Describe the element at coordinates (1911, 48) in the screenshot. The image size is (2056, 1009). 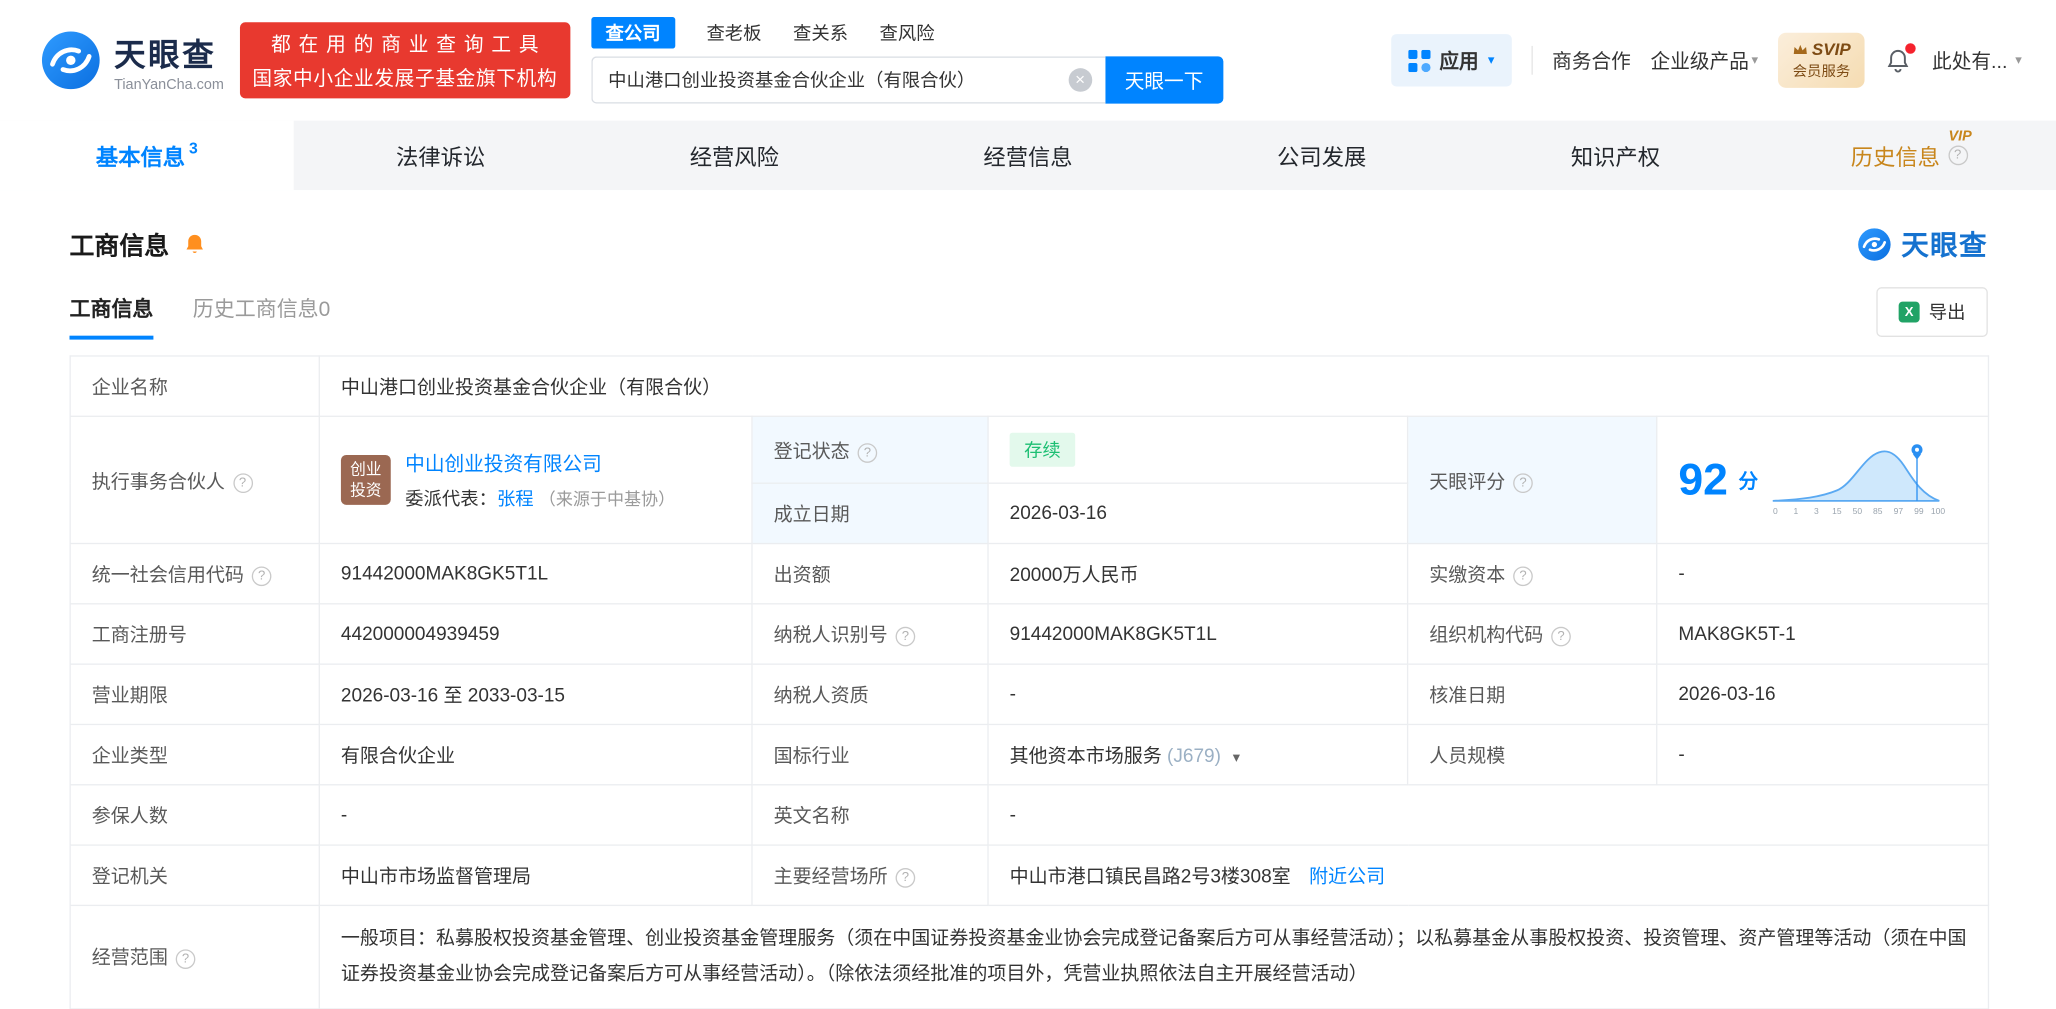
I see `notification-dot` at that location.